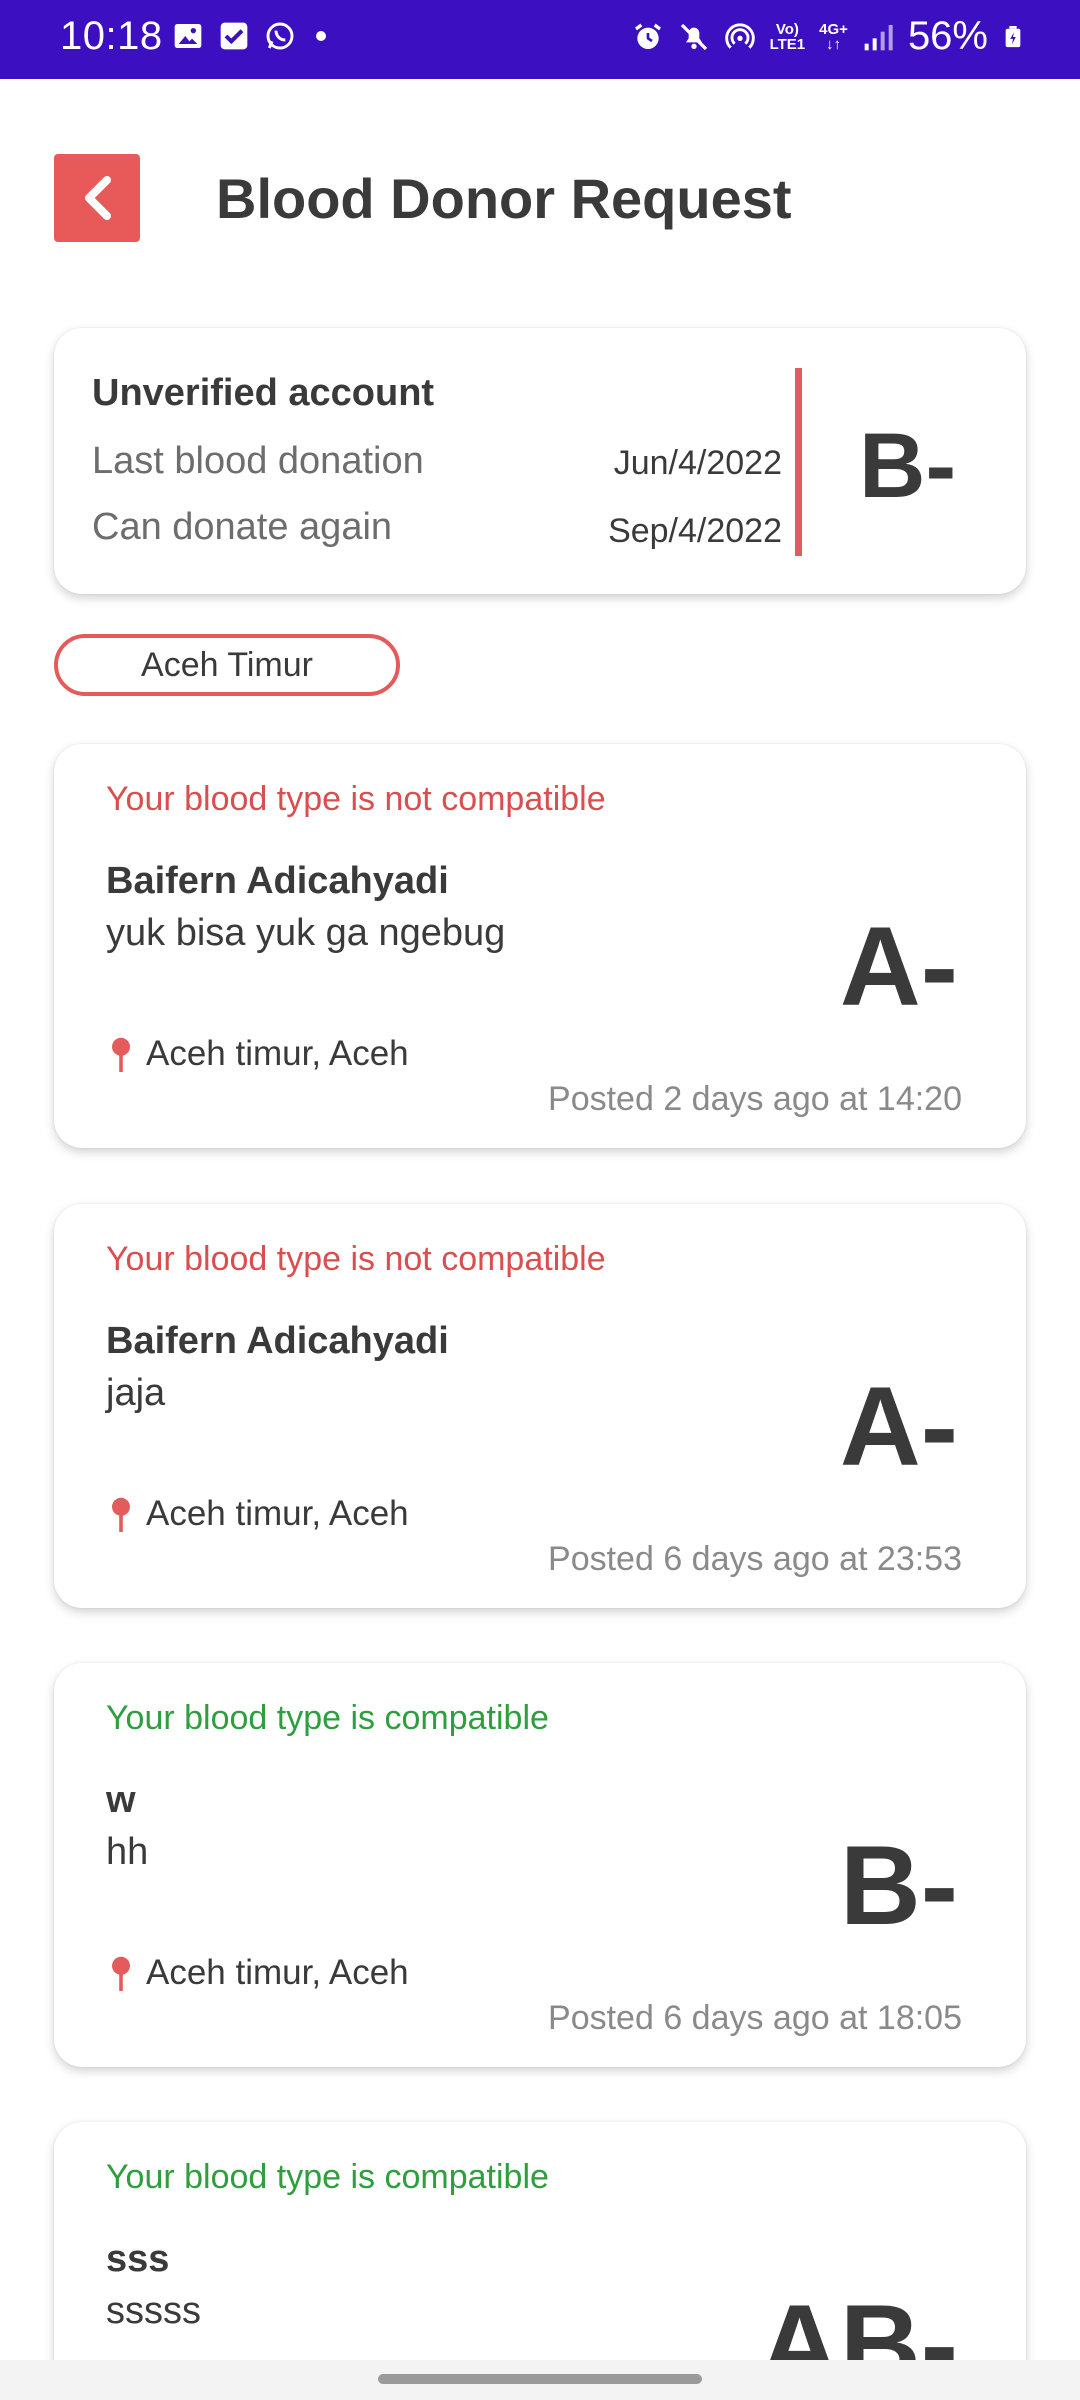  I want to click on posted-time: Posted 2 days ago at 14:20, so click(755, 1099).